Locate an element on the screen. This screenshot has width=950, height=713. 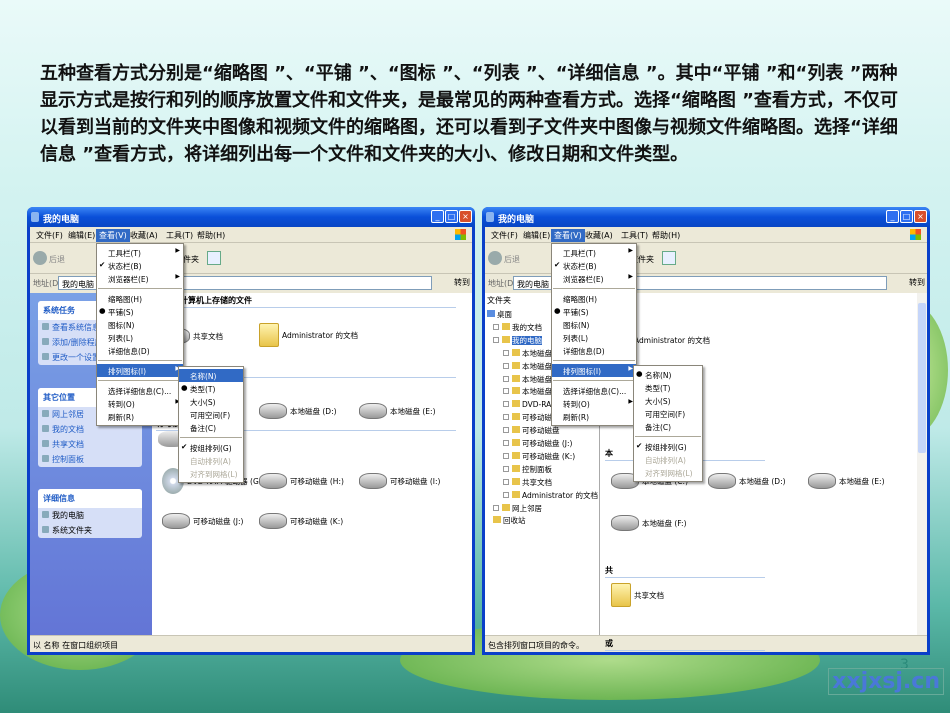
drive-item: 可移动磁盘 (J:) is located at coordinates (202, 521).